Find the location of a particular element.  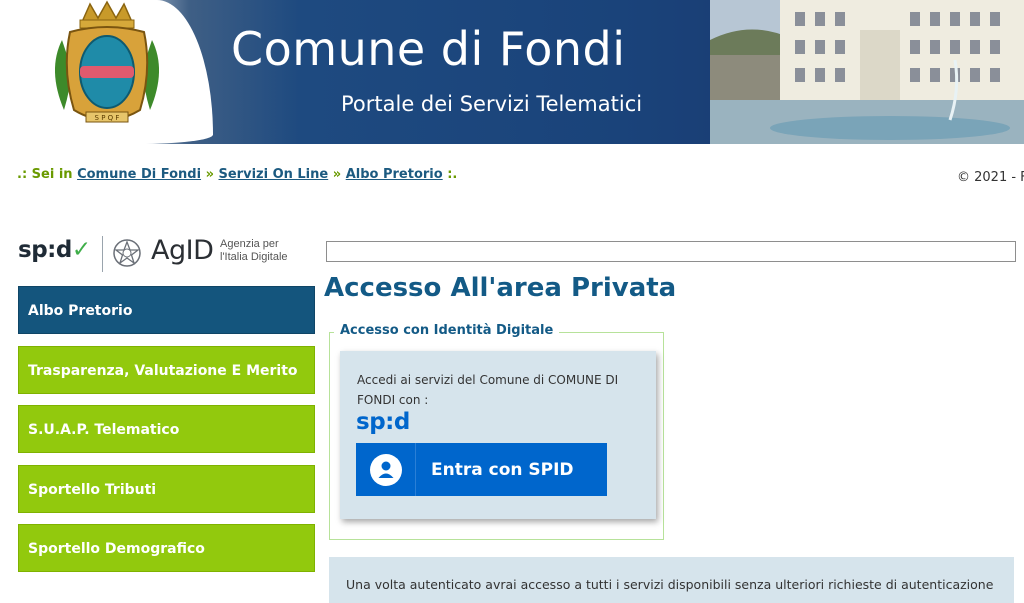

svg-text: S P Q F is located at coordinates (107, 118).